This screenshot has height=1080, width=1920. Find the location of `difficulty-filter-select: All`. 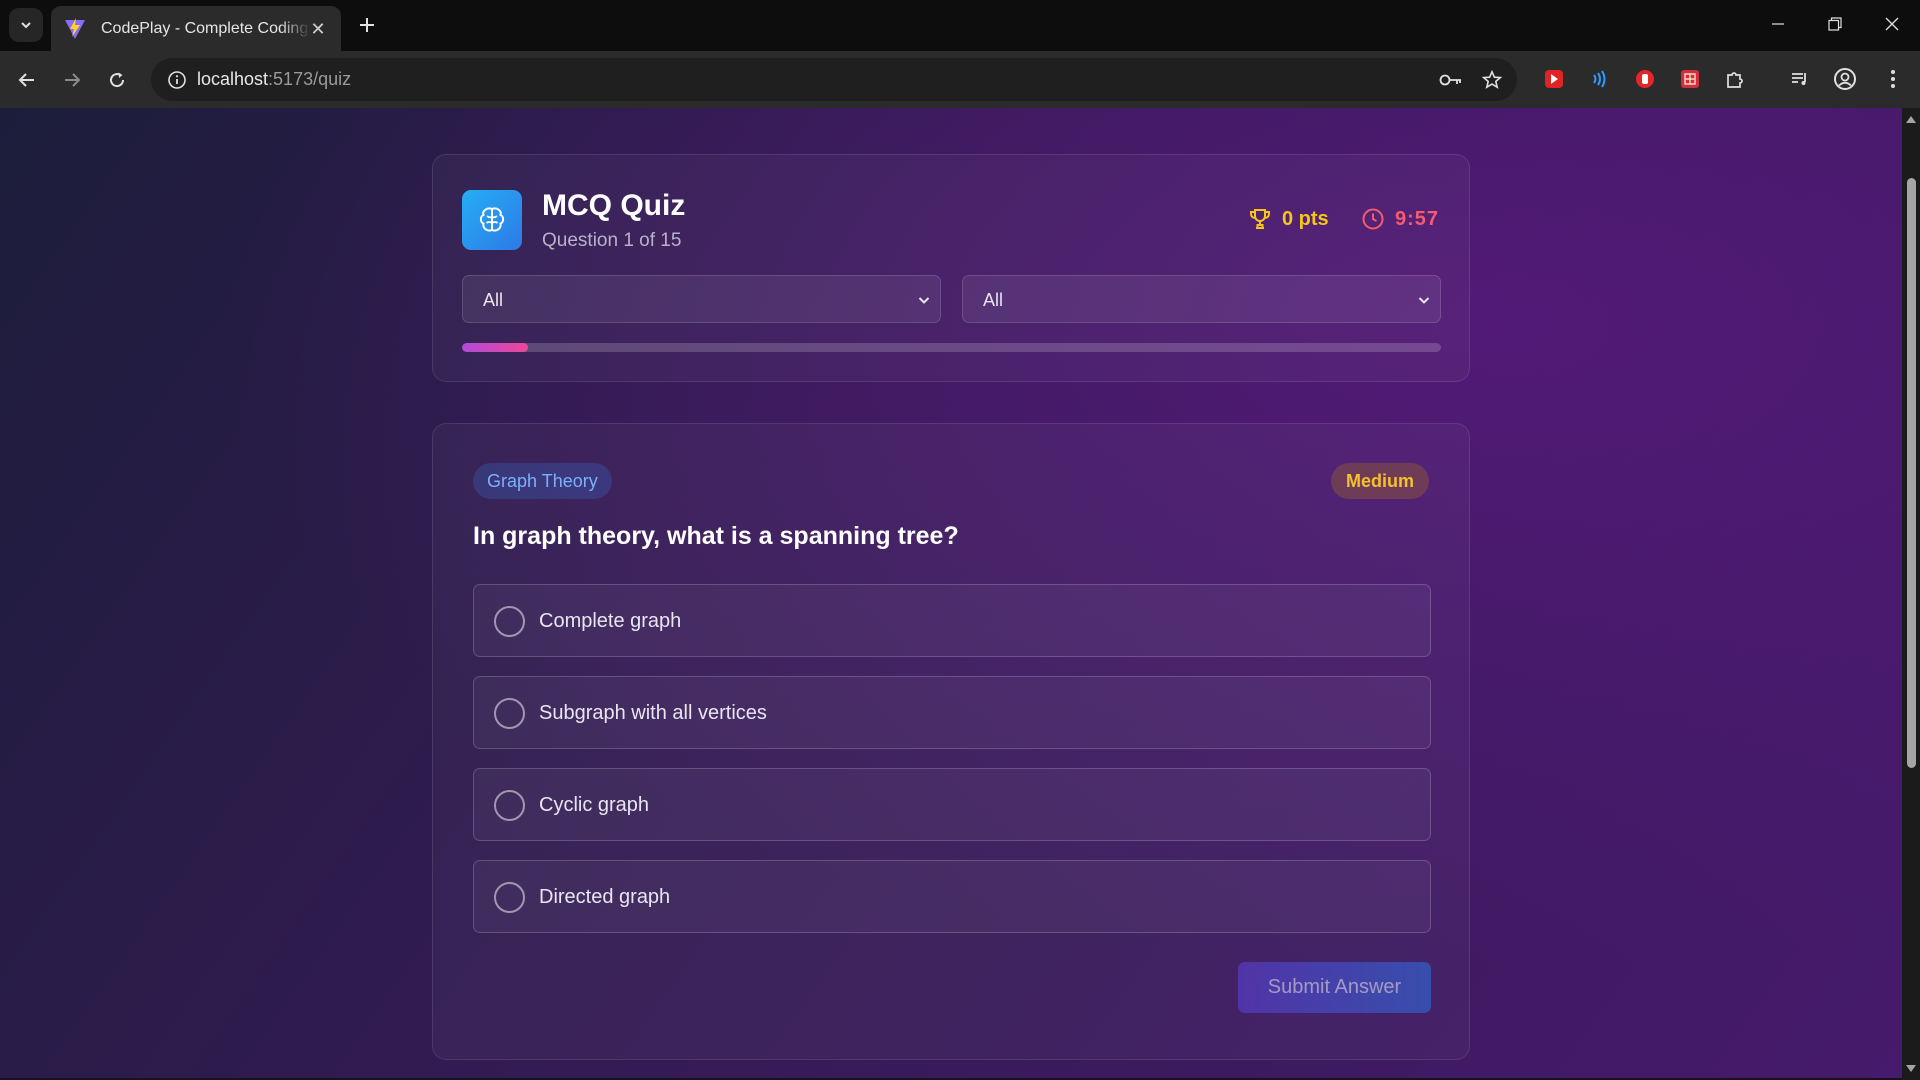

difficulty-filter-select: All is located at coordinates (1201, 299).